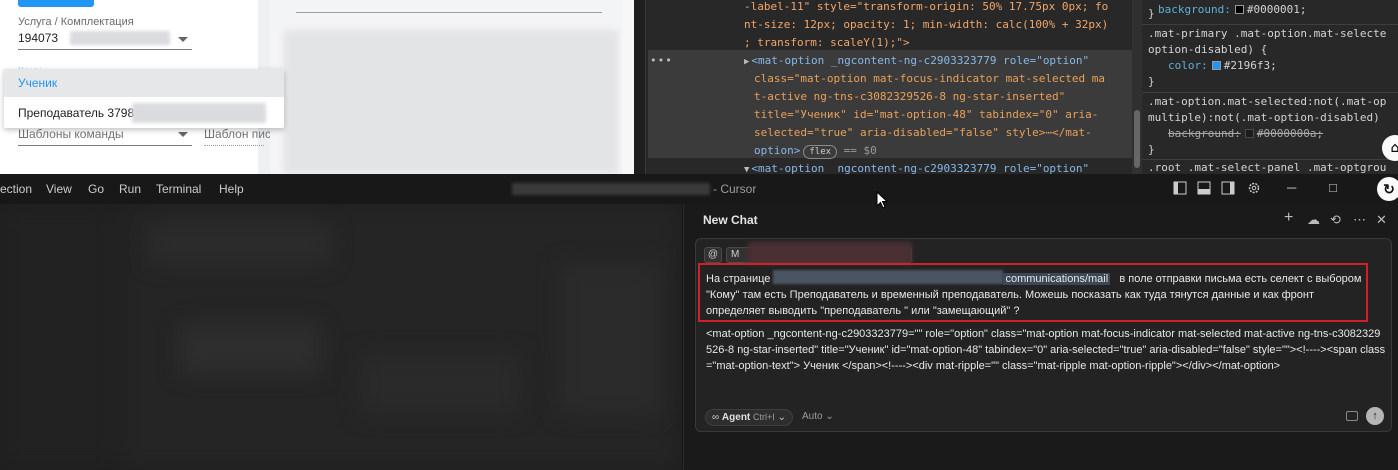 Image resolution: width=1398 pixels, height=470 pixels. What do you see at coordinates (120, 38) in the screenshot?
I see `redacted-value` at bounding box center [120, 38].